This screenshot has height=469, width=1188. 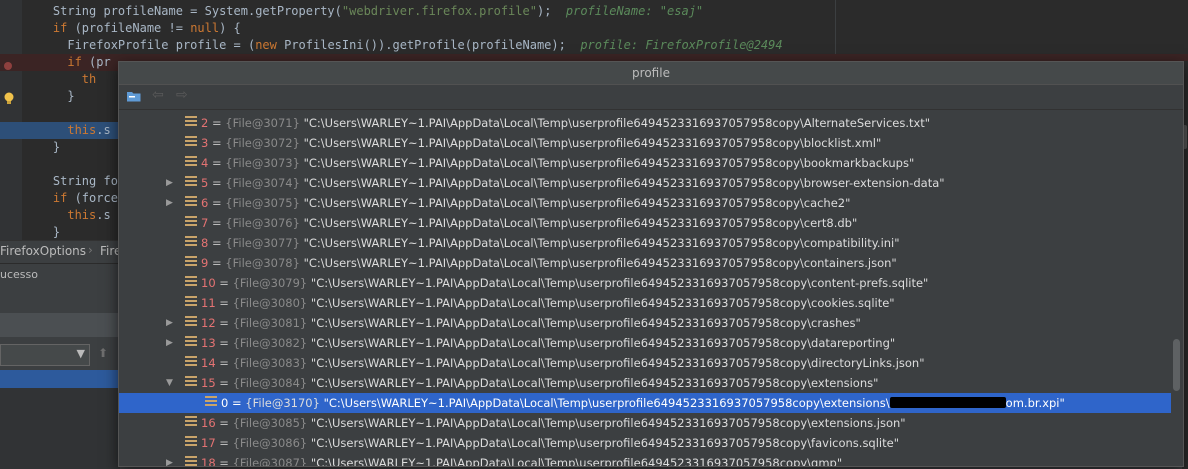 What do you see at coordinates (182, 95) in the screenshot?
I see `forward-arrow-icon: ⇨` at bounding box center [182, 95].